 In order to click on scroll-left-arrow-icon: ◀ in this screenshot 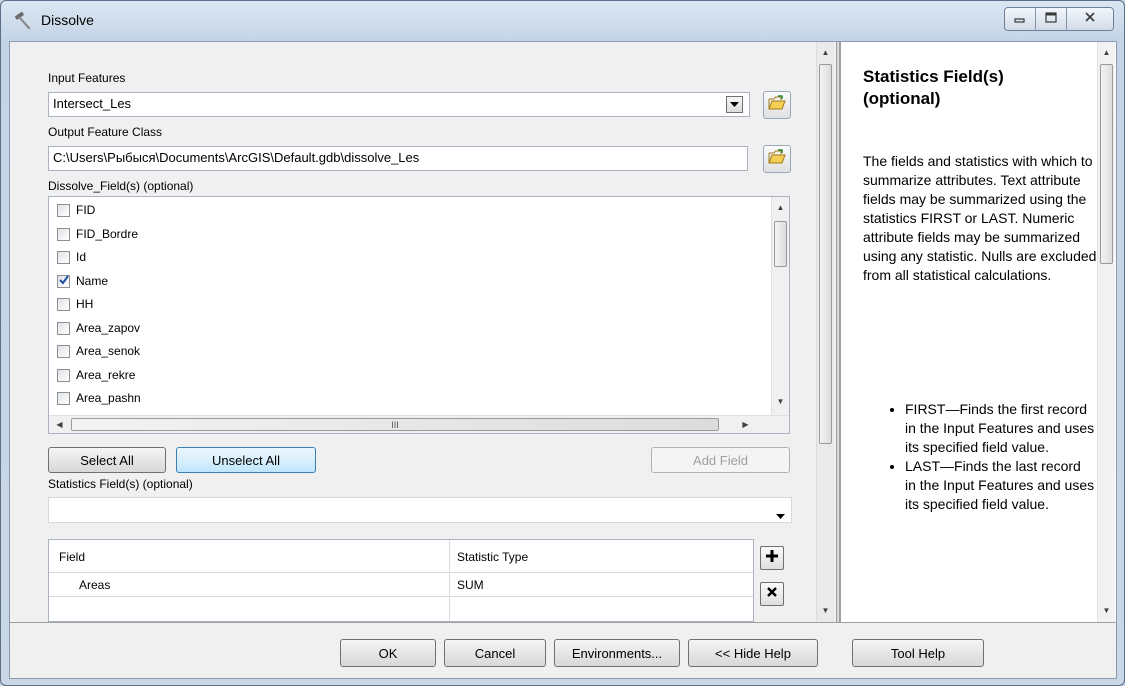, I will do `click(59, 424)`.